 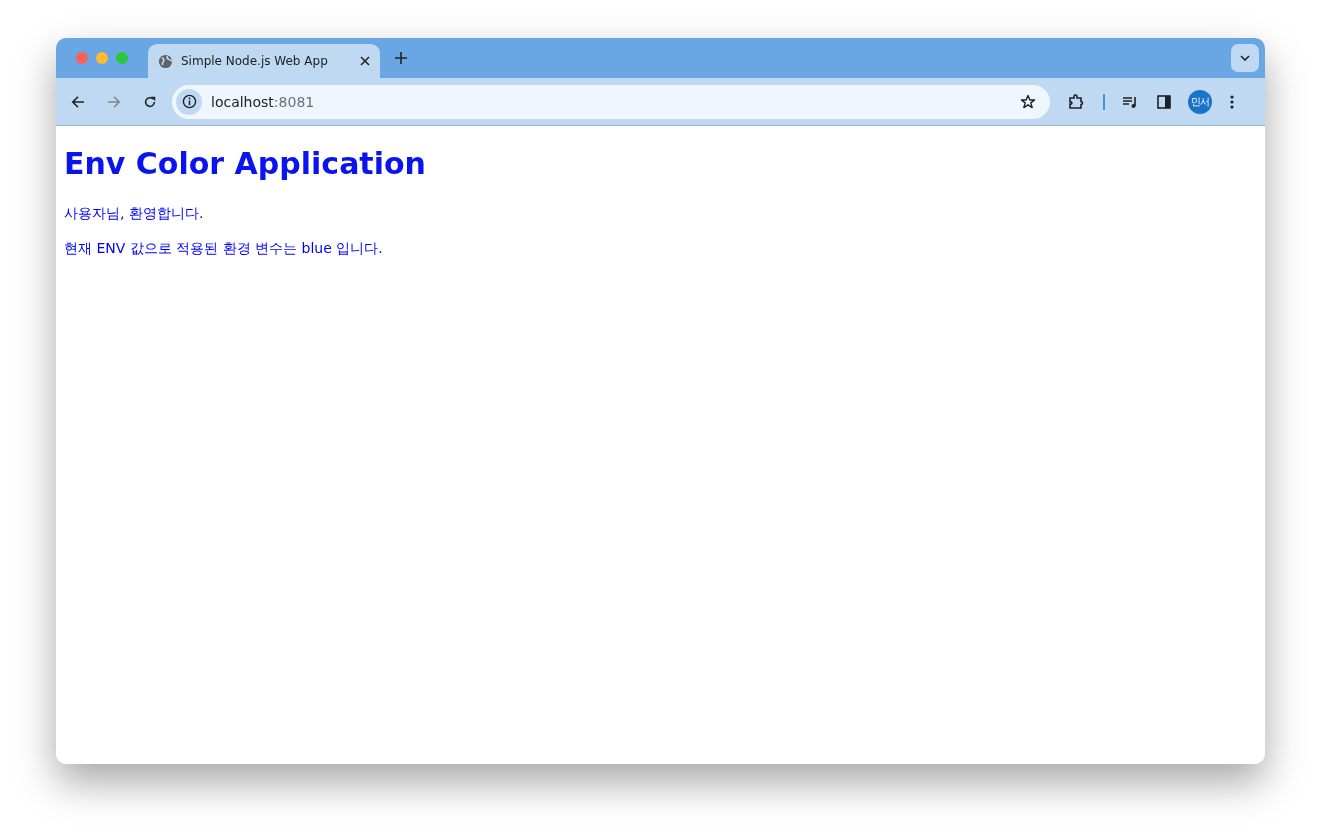 What do you see at coordinates (264, 61) in the screenshot?
I see `browser-tab: Simple Node.js Web App` at bounding box center [264, 61].